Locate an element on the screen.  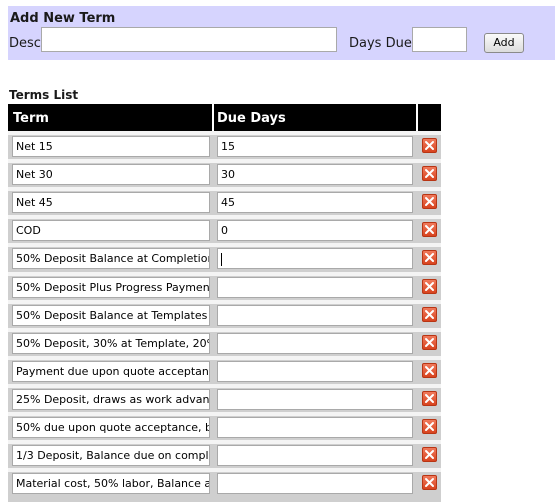
term-column-header: Term is located at coordinates (31, 118).